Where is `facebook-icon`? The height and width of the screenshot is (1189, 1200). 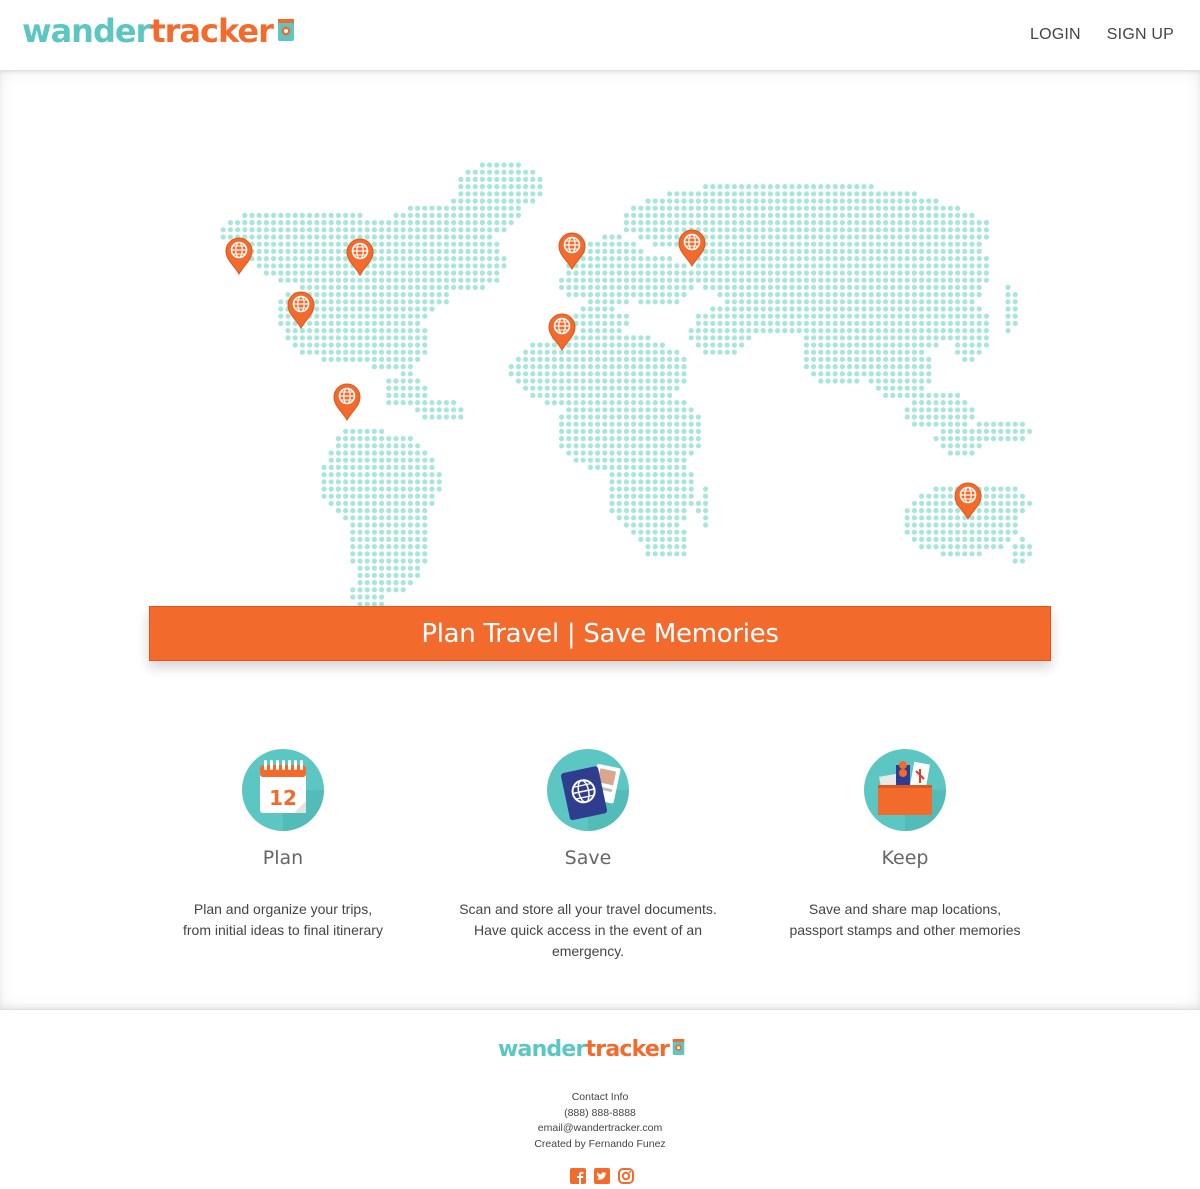
facebook-icon is located at coordinates (578, 1176).